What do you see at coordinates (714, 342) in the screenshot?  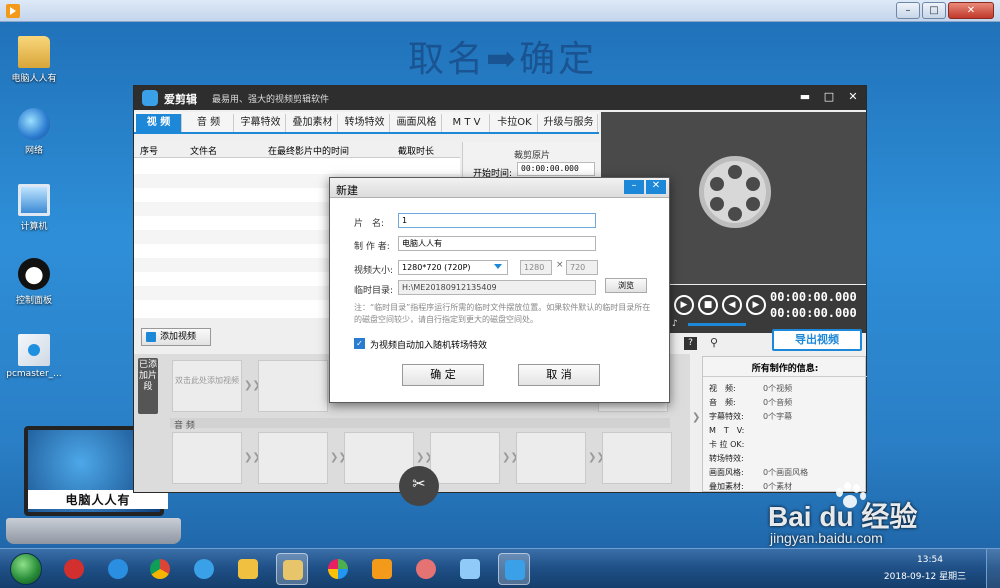 I see `share-icon: ⚲` at bounding box center [714, 342].